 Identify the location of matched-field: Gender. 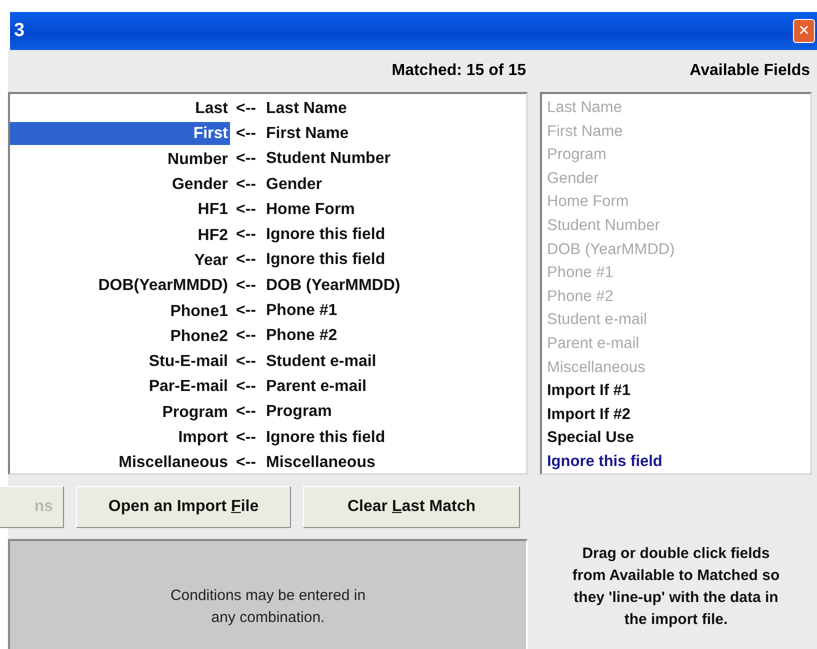
(396, 185).